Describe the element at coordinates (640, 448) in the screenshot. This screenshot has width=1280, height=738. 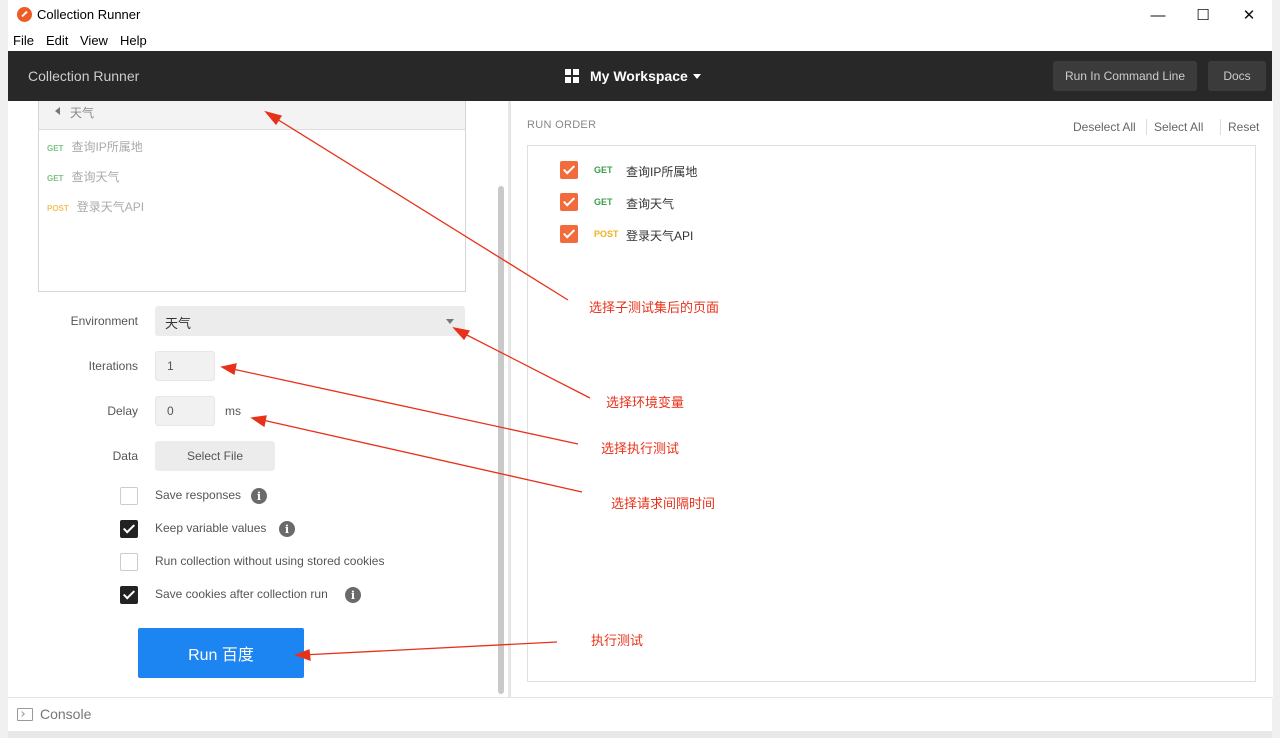
I see `annotation-iterations: 选择执行测试` at that location.